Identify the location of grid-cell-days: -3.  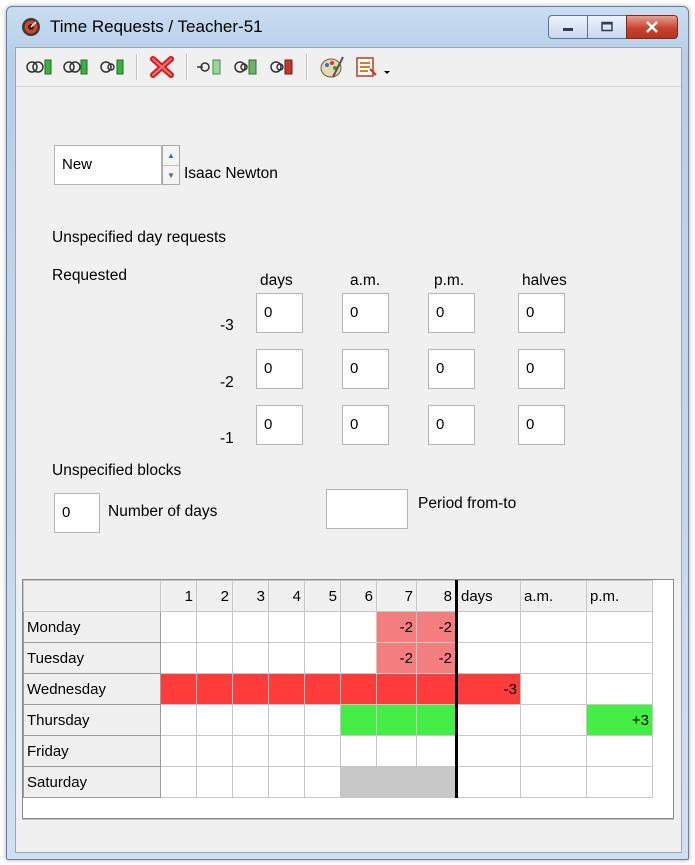
(488, 689).